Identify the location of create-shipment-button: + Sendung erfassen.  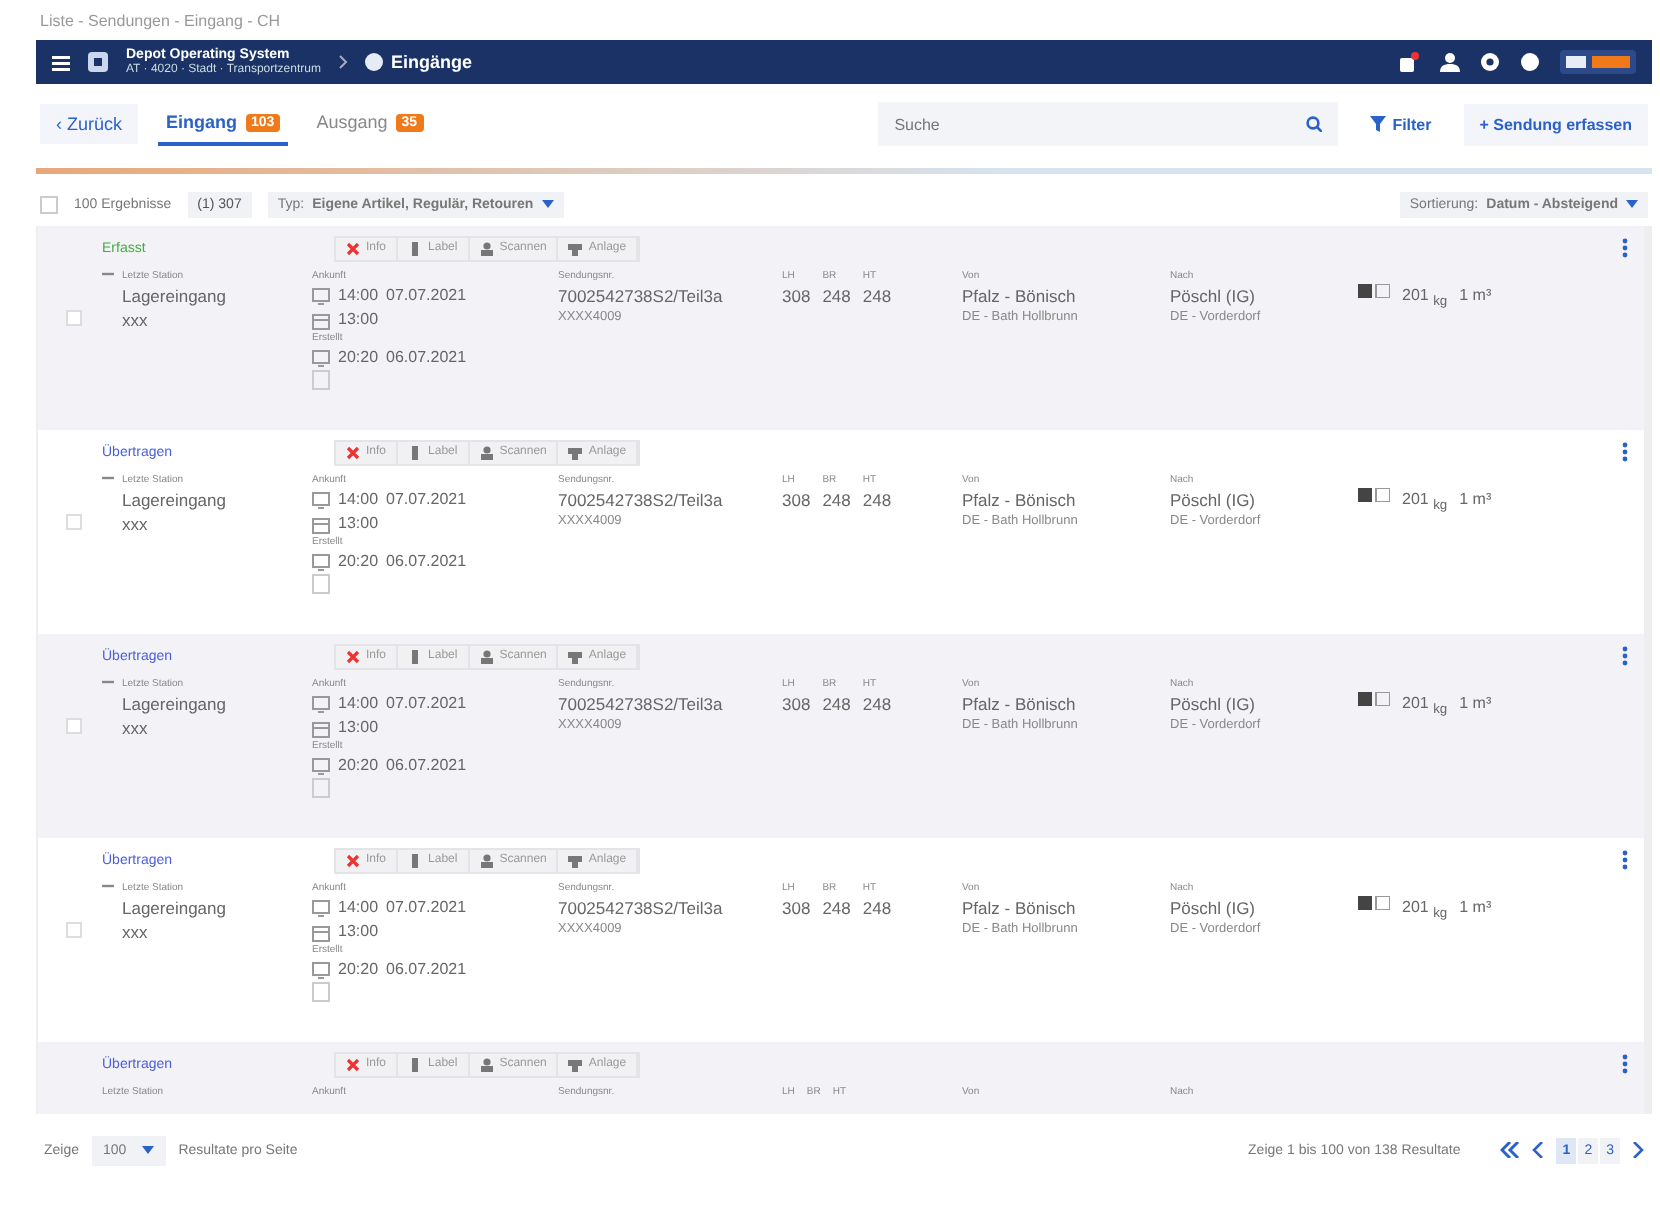
(1555, 124).